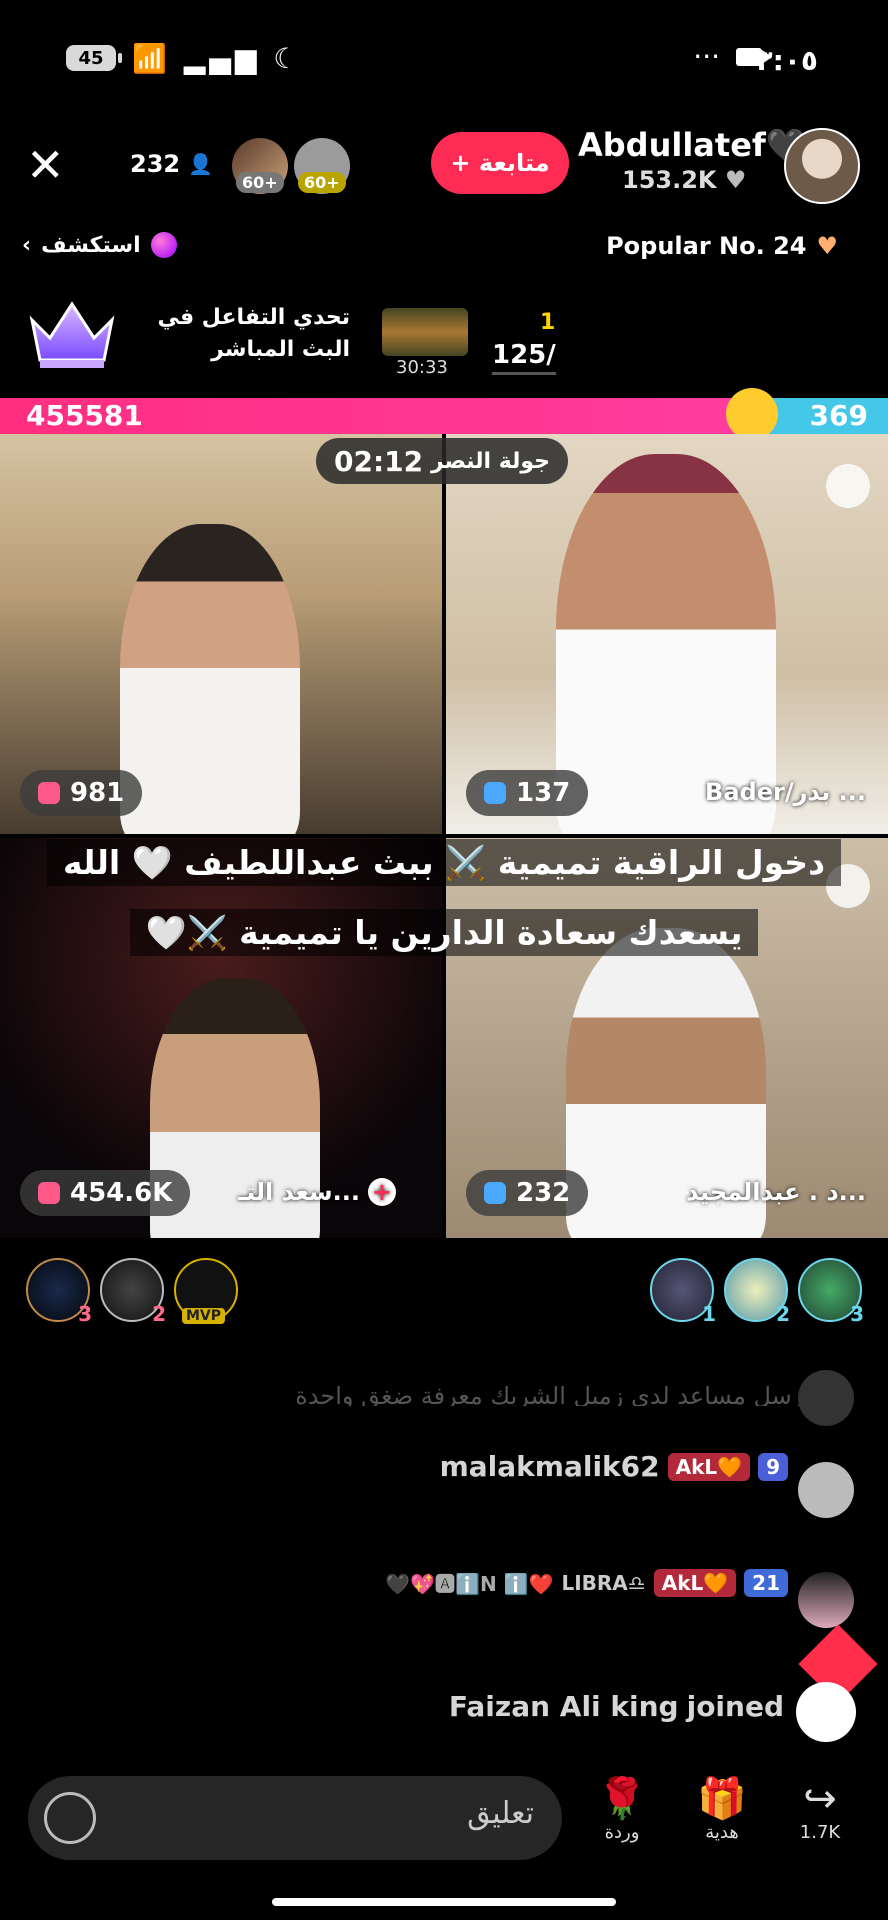 Image resolution: width=888 pixels, height=1920 pixels. Describe the element at coordinates (820, 1799) in the screenshot. I see `share-icon: ↪` at that location.